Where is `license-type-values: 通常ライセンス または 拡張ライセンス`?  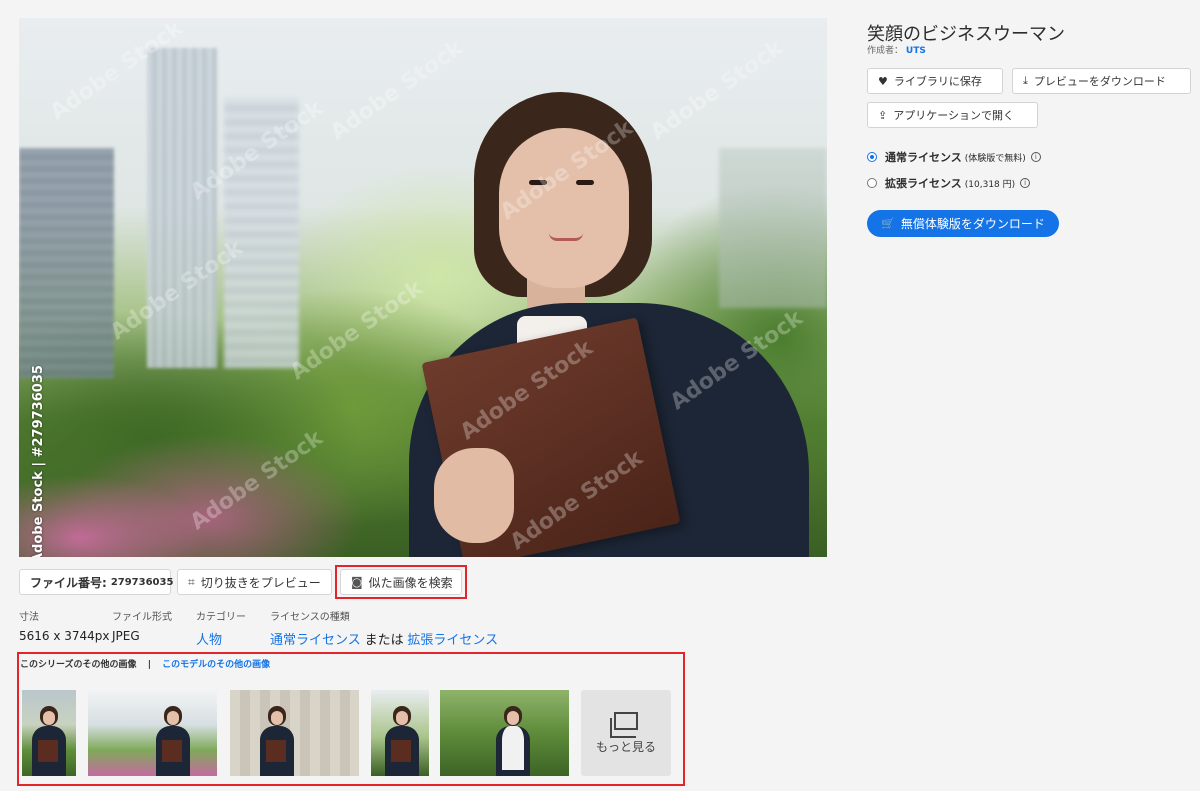
license-type-values: 通常ライセンス または 拡張ライセンス is located at coordinates (384, 638).